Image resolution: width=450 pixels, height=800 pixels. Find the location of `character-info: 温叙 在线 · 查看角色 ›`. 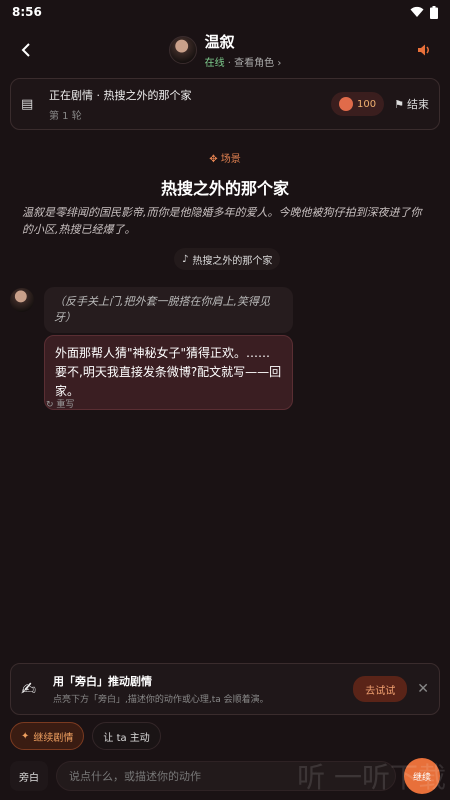

character-info: 温叙 在线 · 查看角色 › is located at coordinates (243, 50).